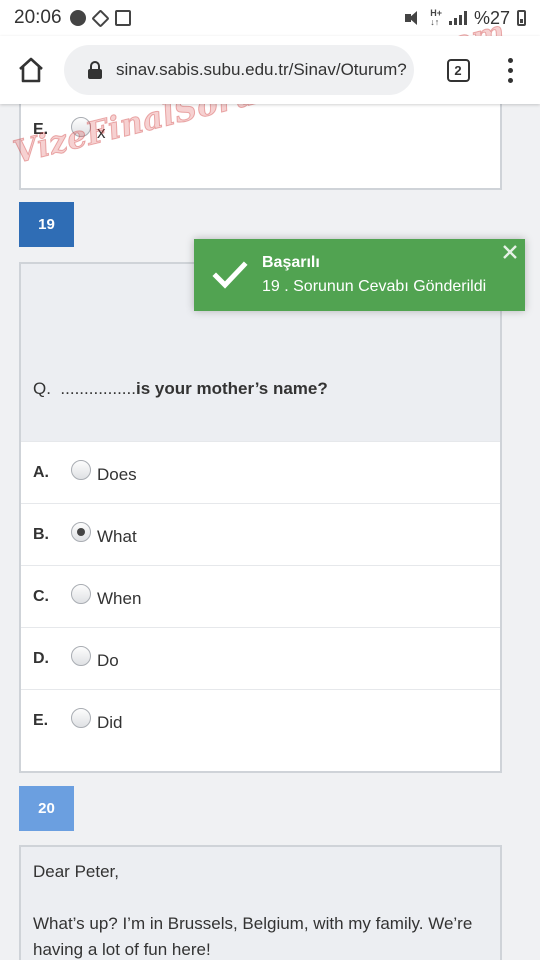  What do you see at coordinates (231, 388) in the screenshot?
I see `question-text: is your mother’s name?` at bounding box center [231, 388].